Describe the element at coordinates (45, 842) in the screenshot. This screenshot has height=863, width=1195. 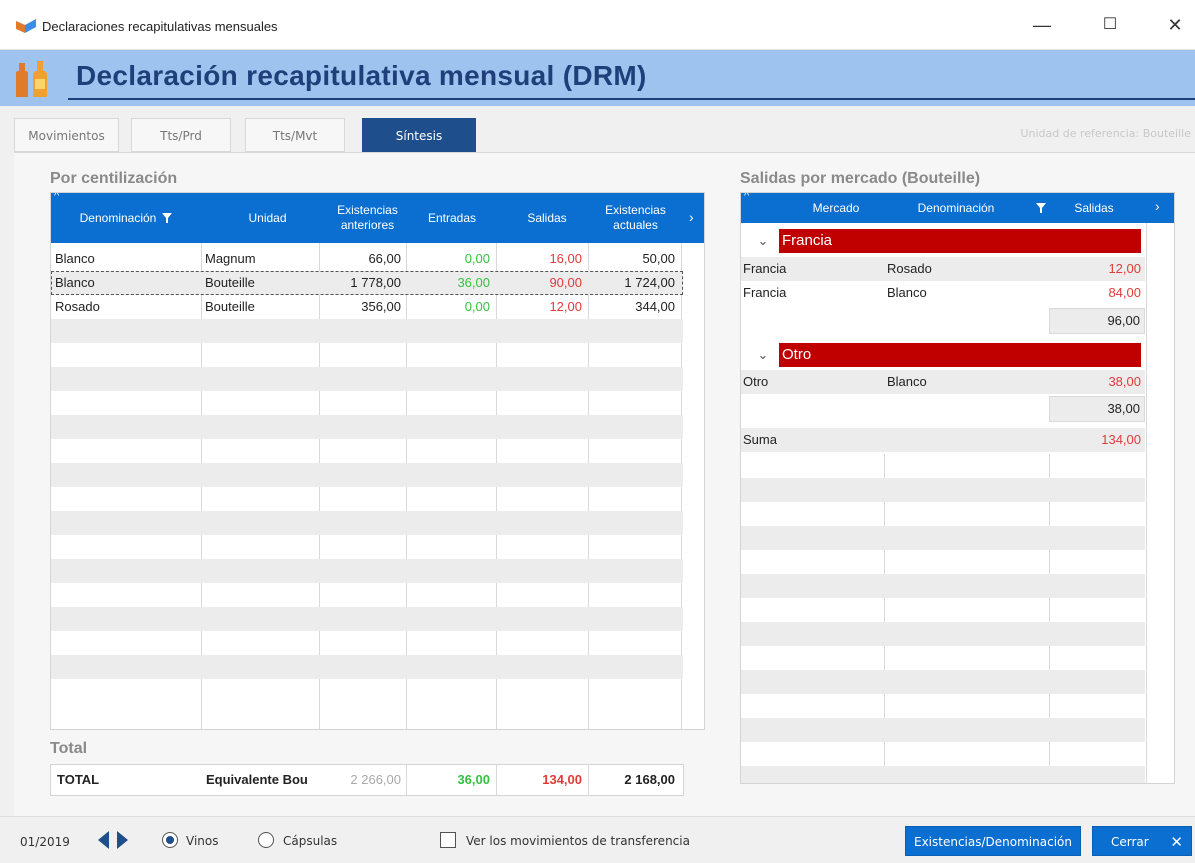
I see `period-label: 01/2019` at that location.